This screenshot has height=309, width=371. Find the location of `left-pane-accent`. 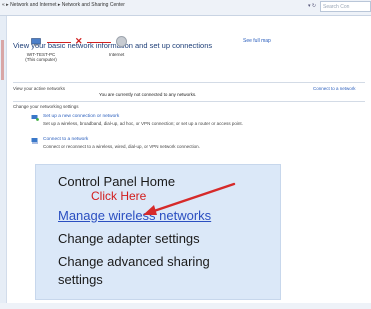

left-pane-accent is located at coordinates (2, 60).